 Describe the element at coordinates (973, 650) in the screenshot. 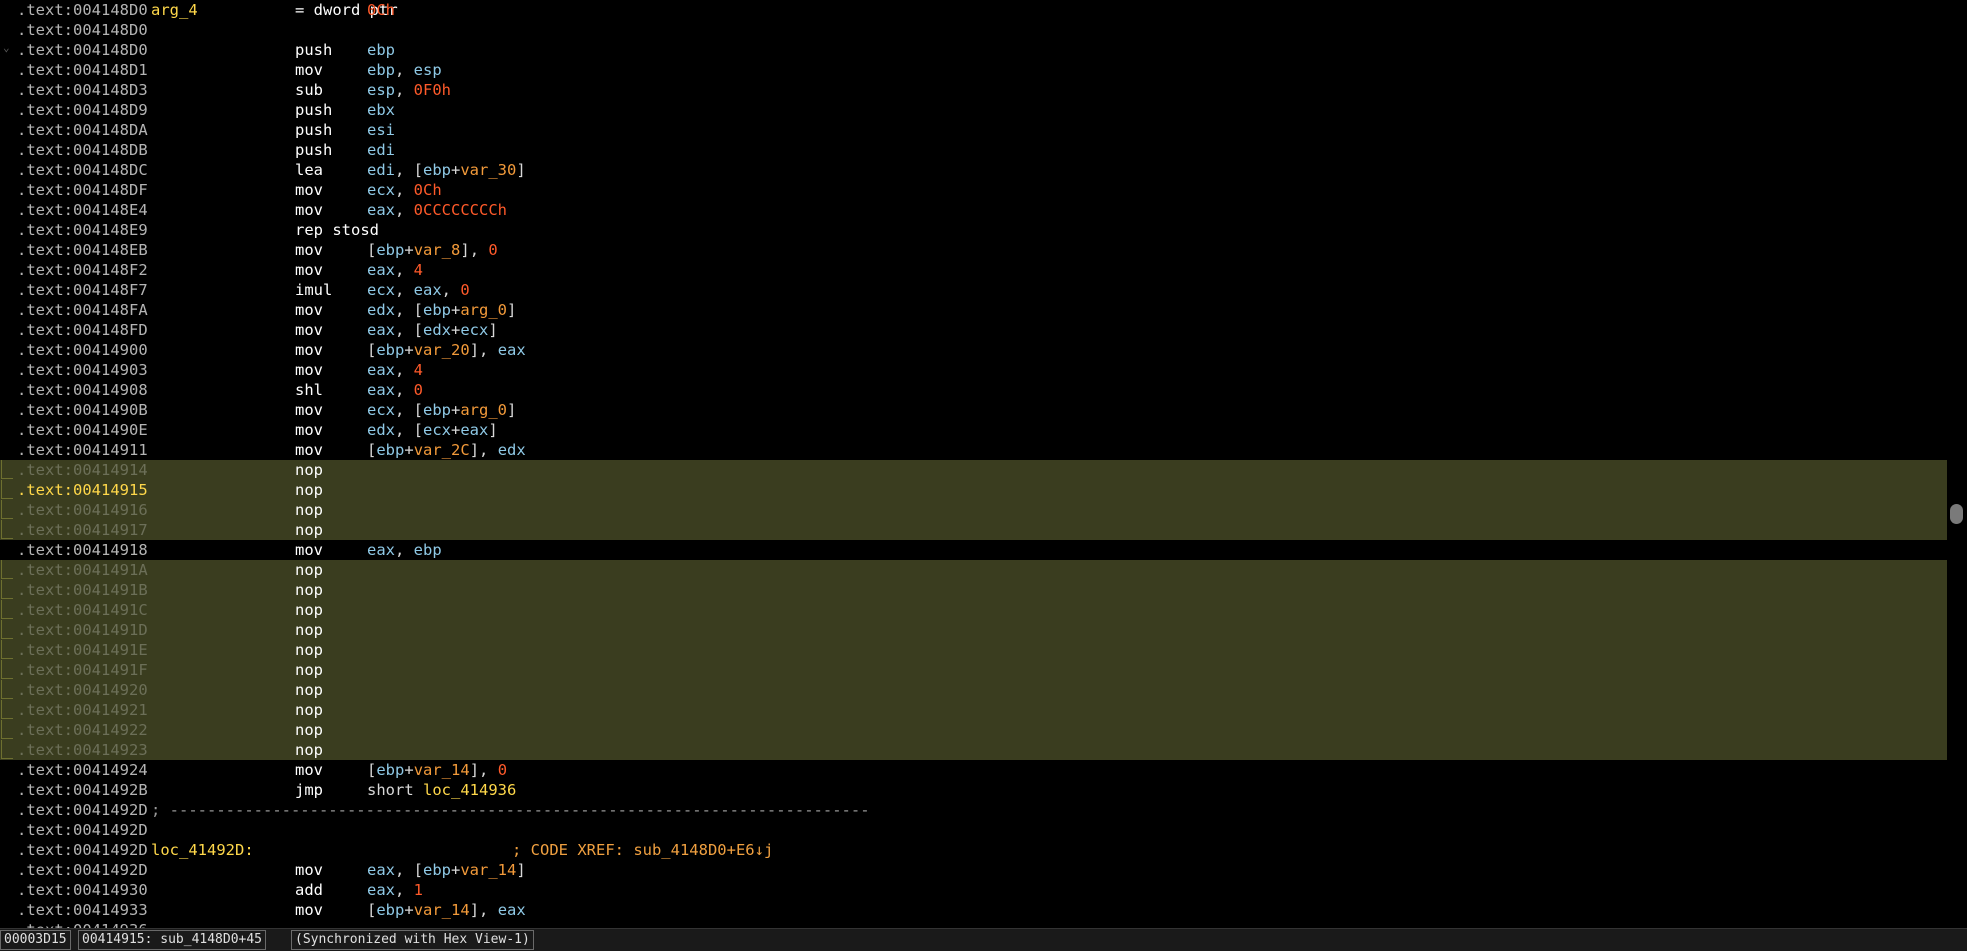

I see `listing-line: .text:0041491E nop` at that location.